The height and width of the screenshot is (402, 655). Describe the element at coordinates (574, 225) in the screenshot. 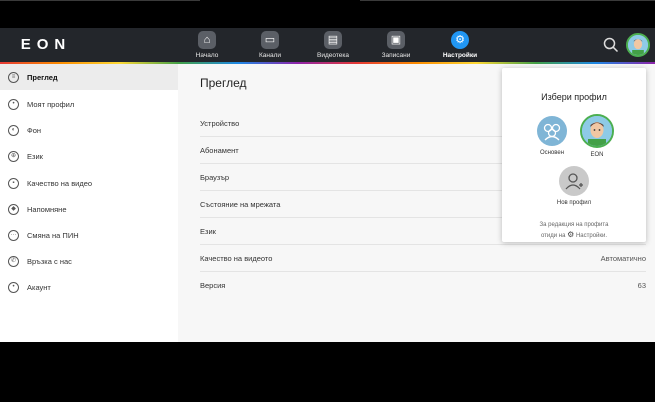

I see `note-line-1: За редакция на профита` at that location.